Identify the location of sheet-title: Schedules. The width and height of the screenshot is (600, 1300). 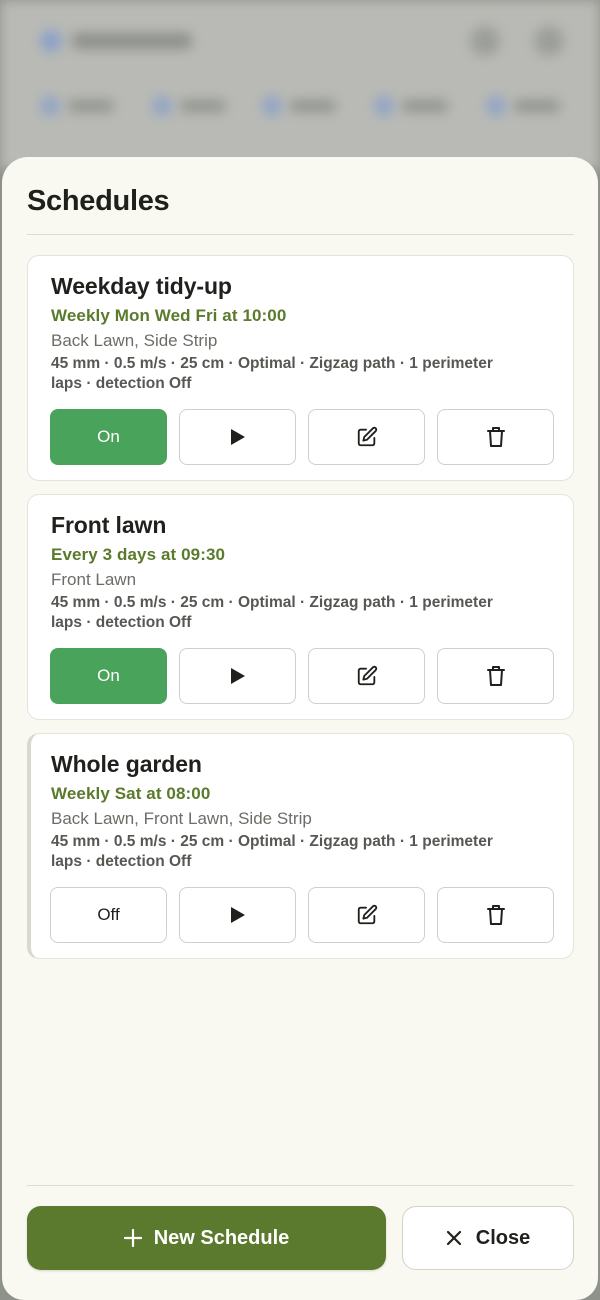
(98, 201).